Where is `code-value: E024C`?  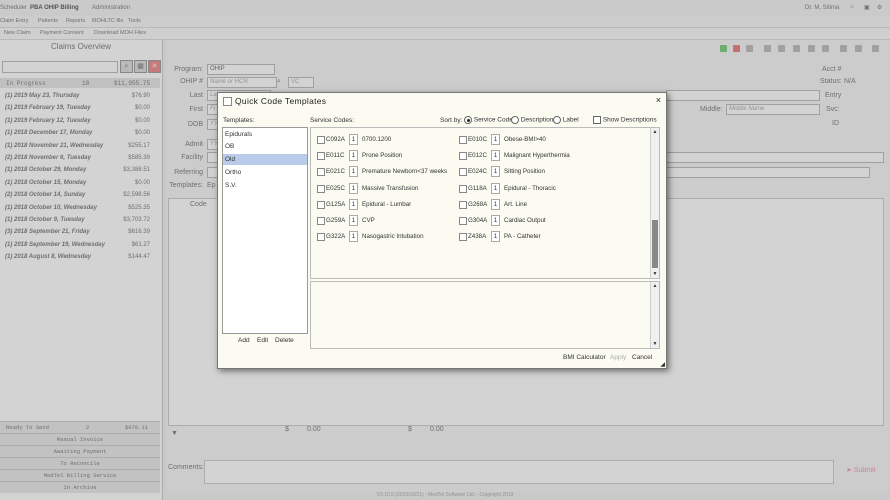
code-value: E024C is located at coordinates (477, 172).